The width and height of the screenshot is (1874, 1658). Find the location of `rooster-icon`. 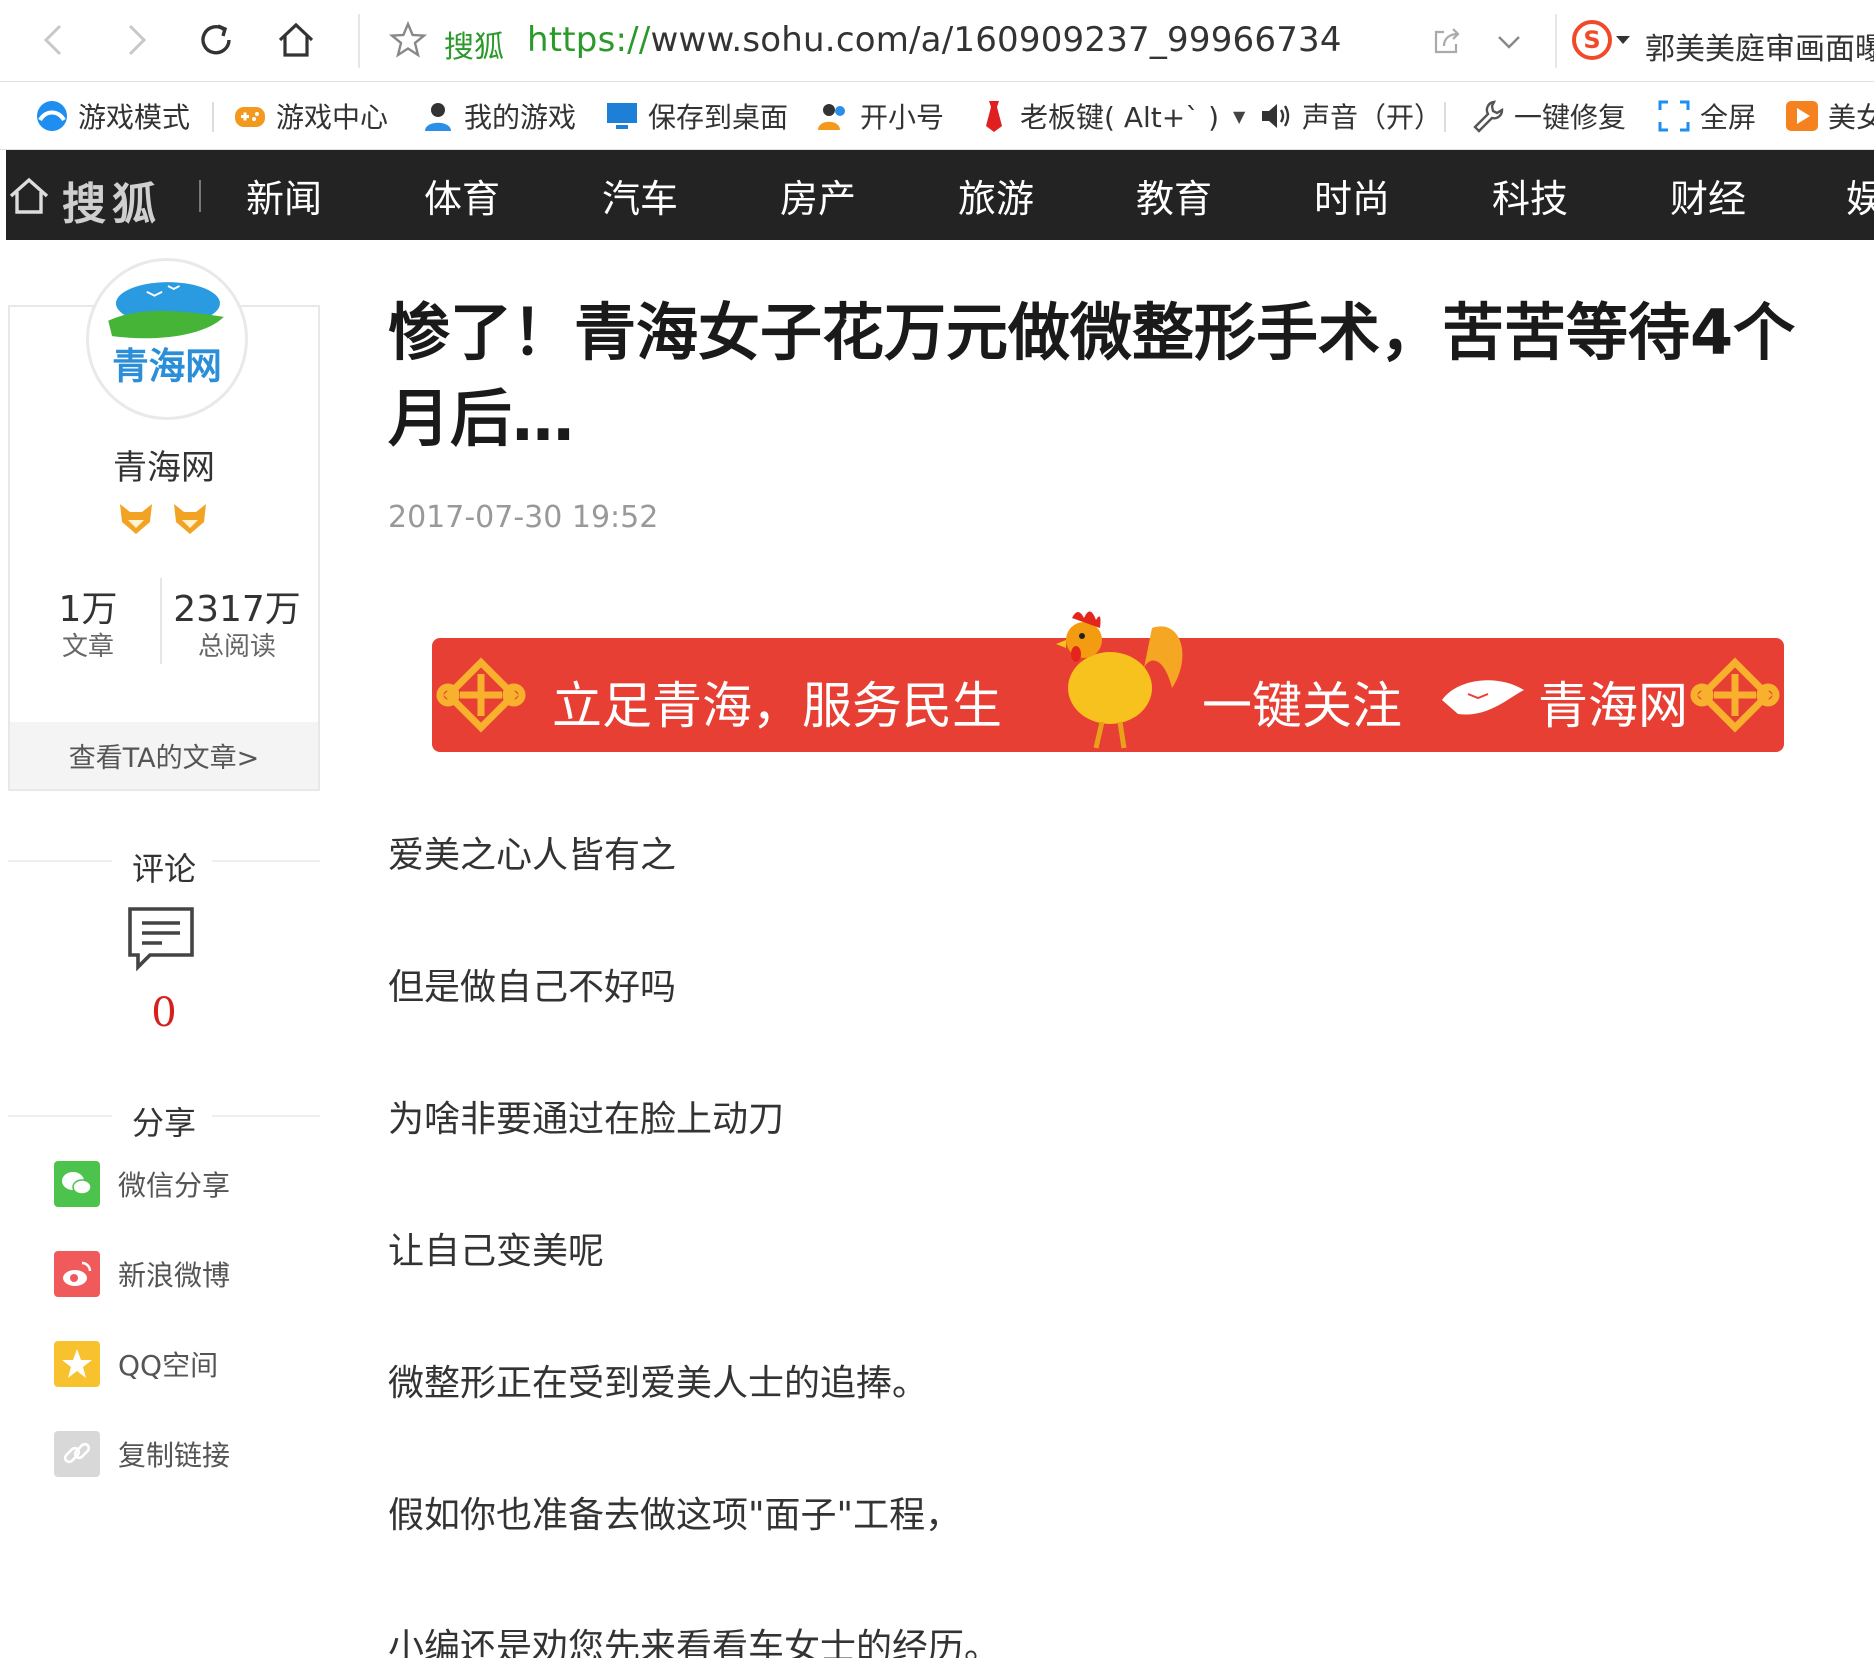

rooster-icon is located at coordinates (1119, 680).